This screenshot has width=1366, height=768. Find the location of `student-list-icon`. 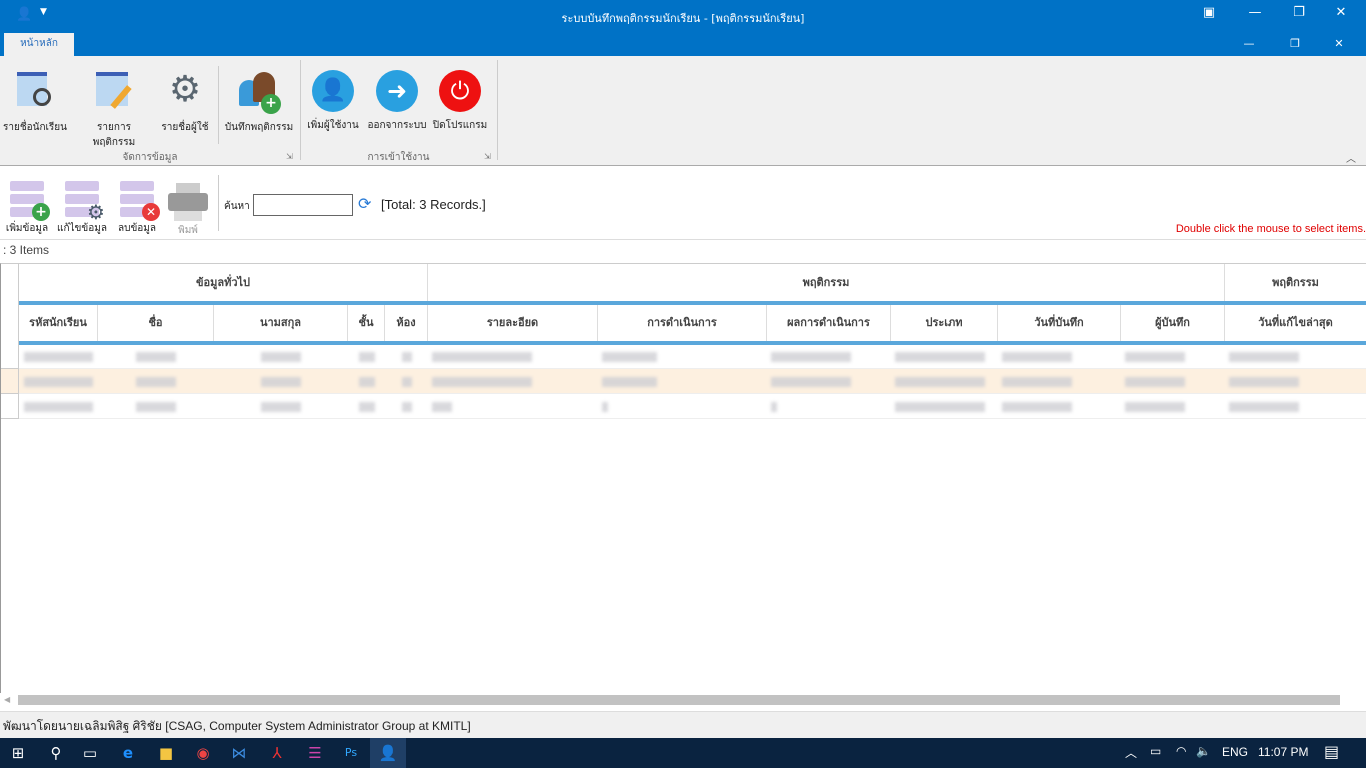

student-list-icon is located at coordinates (35, 92).